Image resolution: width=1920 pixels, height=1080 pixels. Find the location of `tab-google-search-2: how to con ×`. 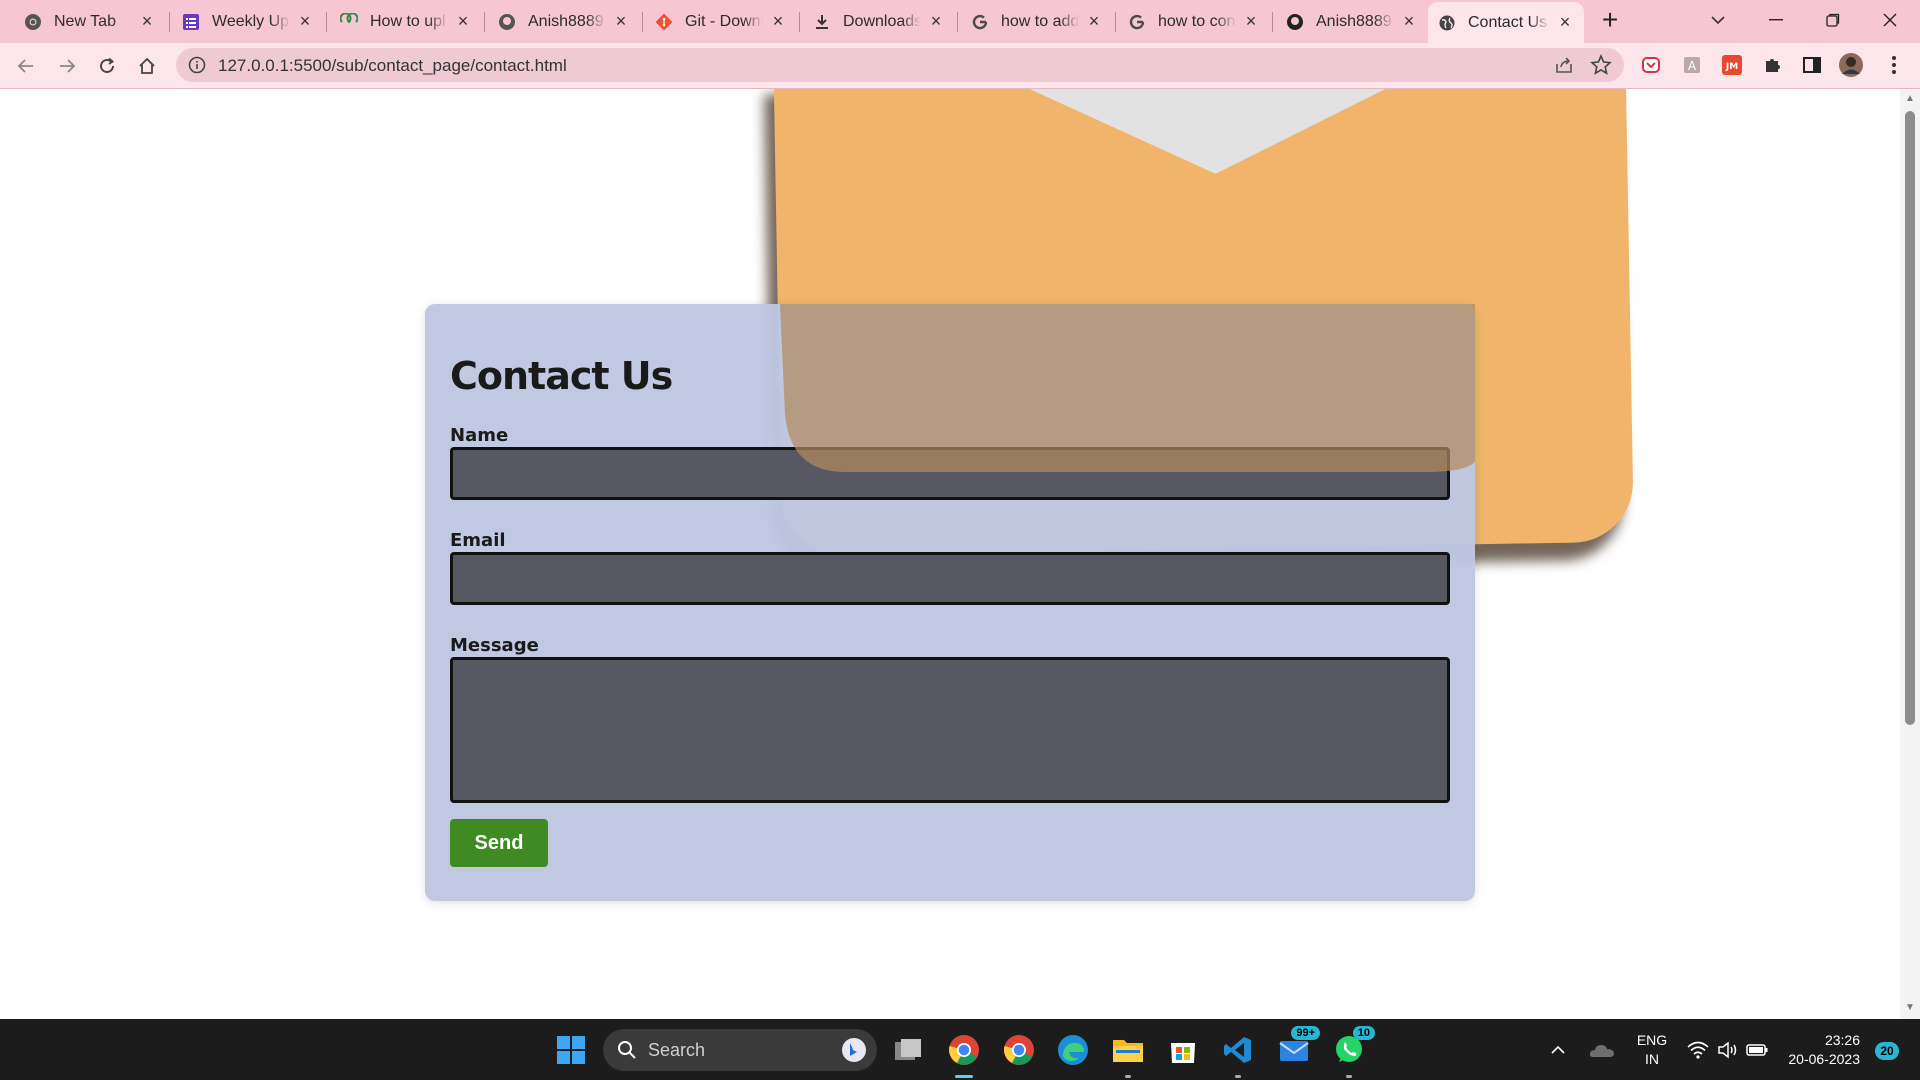

tab-google-search-2: how to con × is located at coordinates (1194, 21).